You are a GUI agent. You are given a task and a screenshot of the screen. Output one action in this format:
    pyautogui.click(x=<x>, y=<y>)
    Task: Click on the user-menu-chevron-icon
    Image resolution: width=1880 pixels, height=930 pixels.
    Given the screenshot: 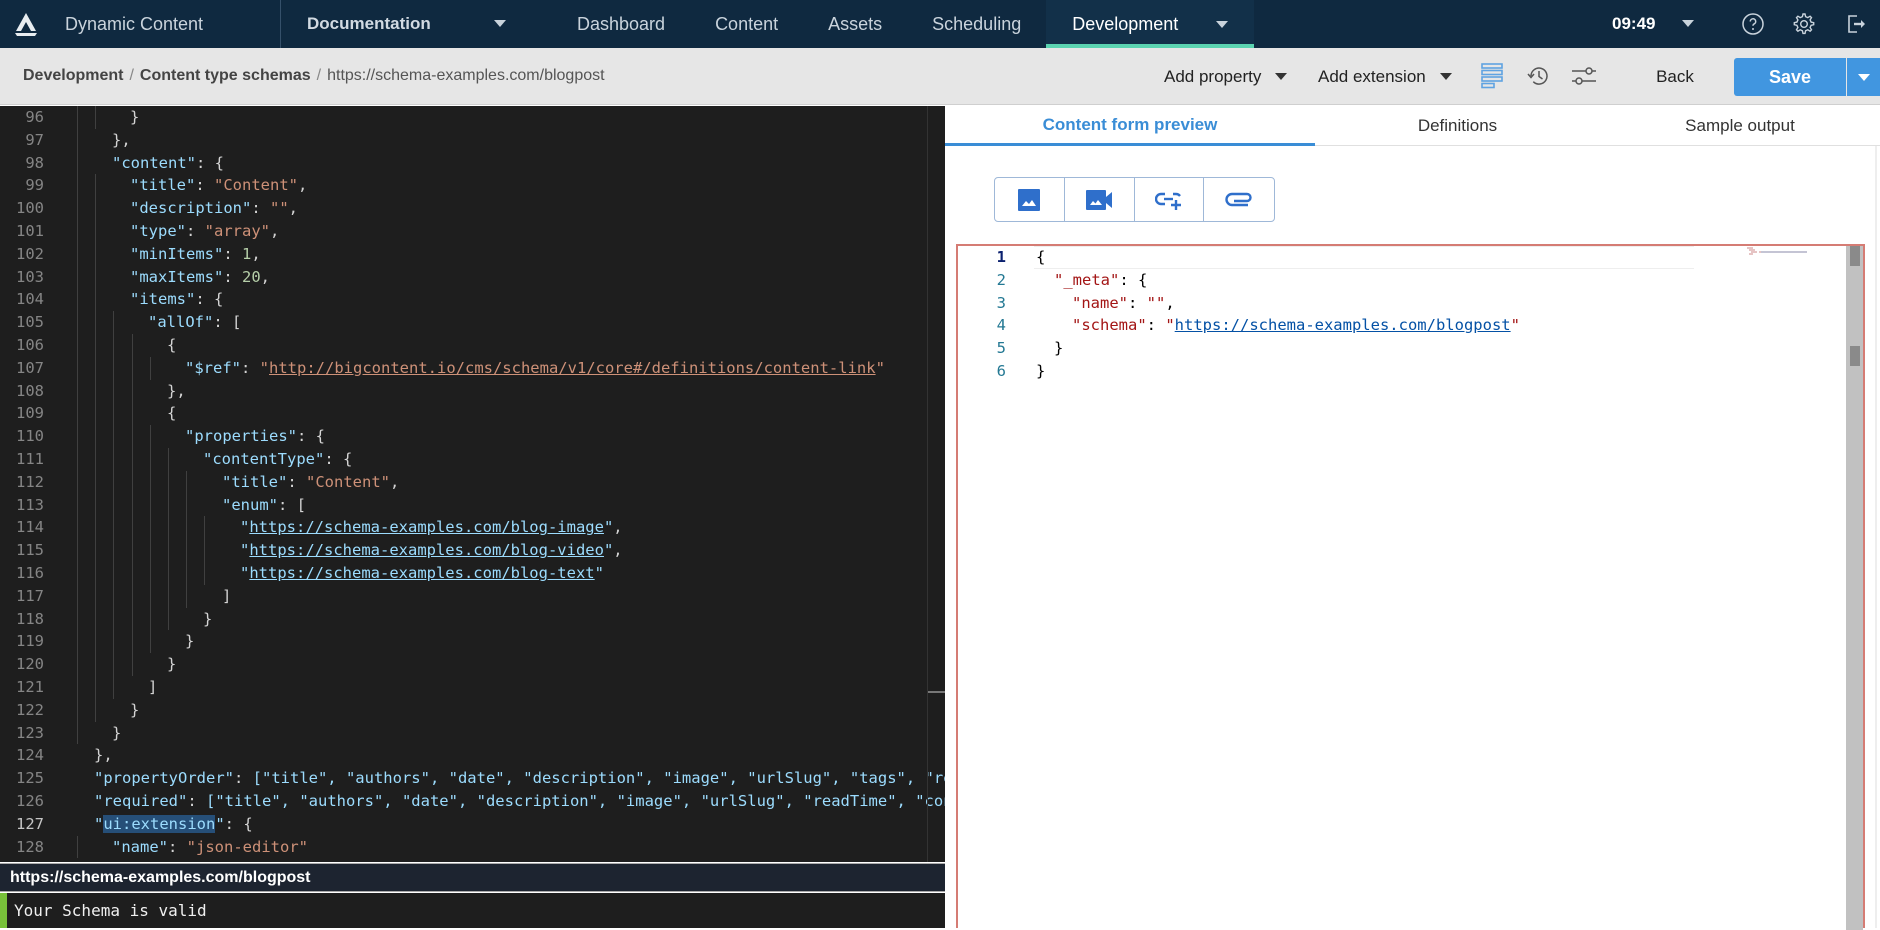 What is the action you would take?
    pyautogui.click(x=1688, y=23)
    